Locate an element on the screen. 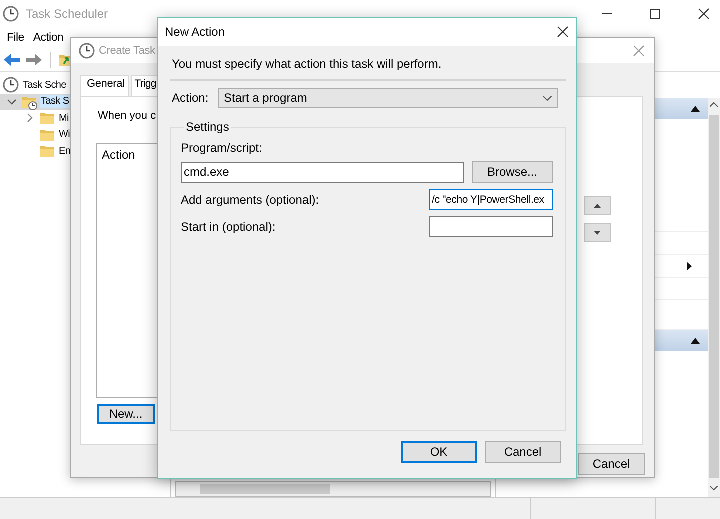 Image resolution: width=720 pixels, height=519 pixels. triangle-up-icon is located at coordinates (597, 206).